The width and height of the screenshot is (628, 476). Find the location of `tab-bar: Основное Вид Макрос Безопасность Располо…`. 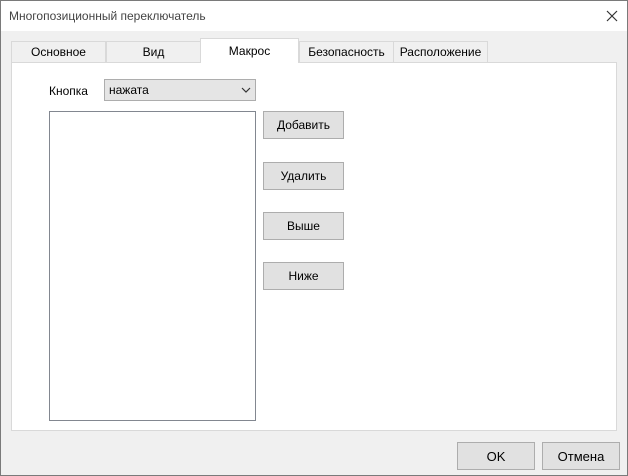

tab-bar: Основное Вид Макрос Безопасность Располо… is located at coordinates (314, 50).